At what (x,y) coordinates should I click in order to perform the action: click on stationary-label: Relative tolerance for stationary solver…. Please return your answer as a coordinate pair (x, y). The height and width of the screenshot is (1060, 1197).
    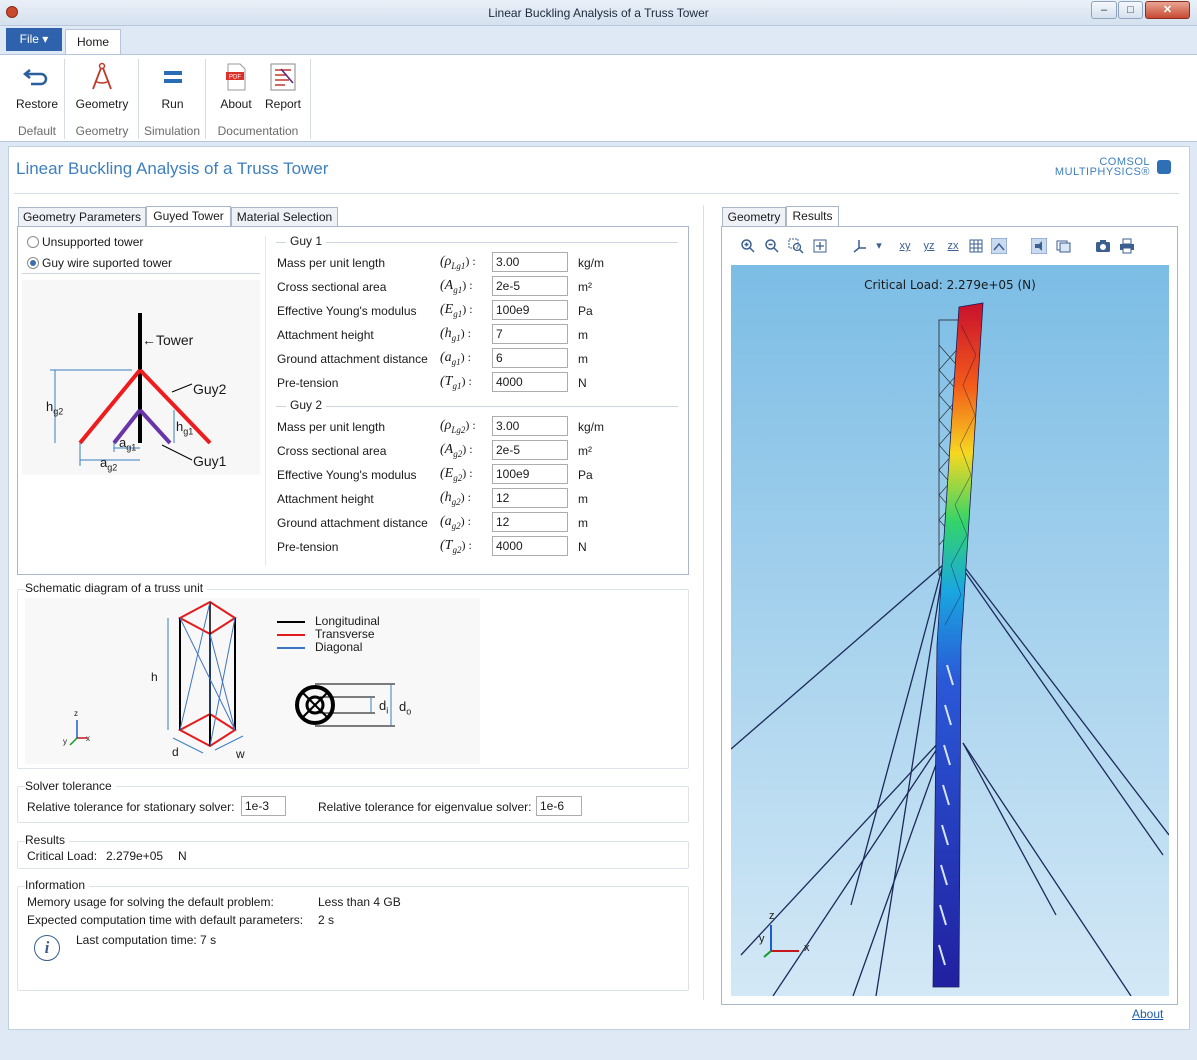
    Looking at the image, I should click on (131, 807).